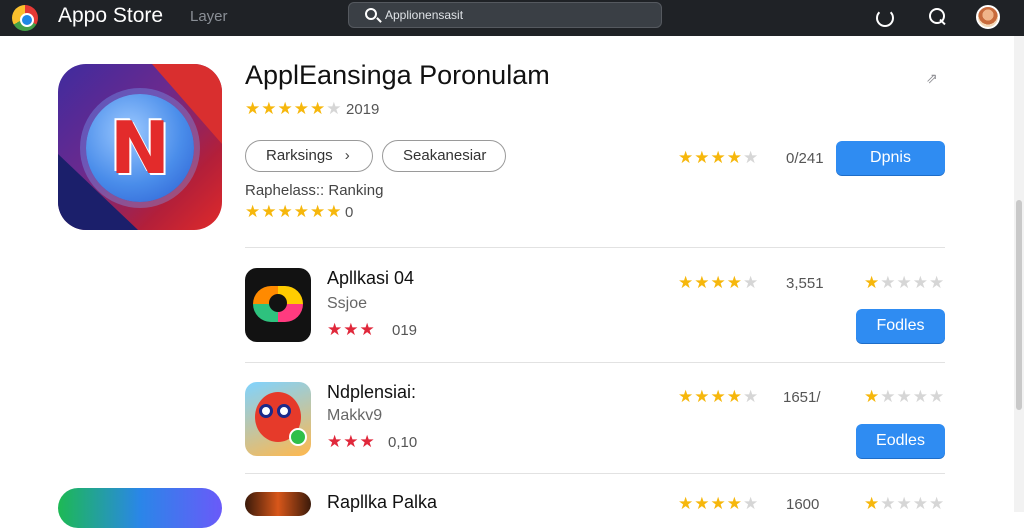 Image resolution: width=1024 pixels, height=528 pixels. What do you see at coordinates (382, 502) in the screenshot?
I see `row-3-title: Rapllka Palka` at bounding box center [382, 502].